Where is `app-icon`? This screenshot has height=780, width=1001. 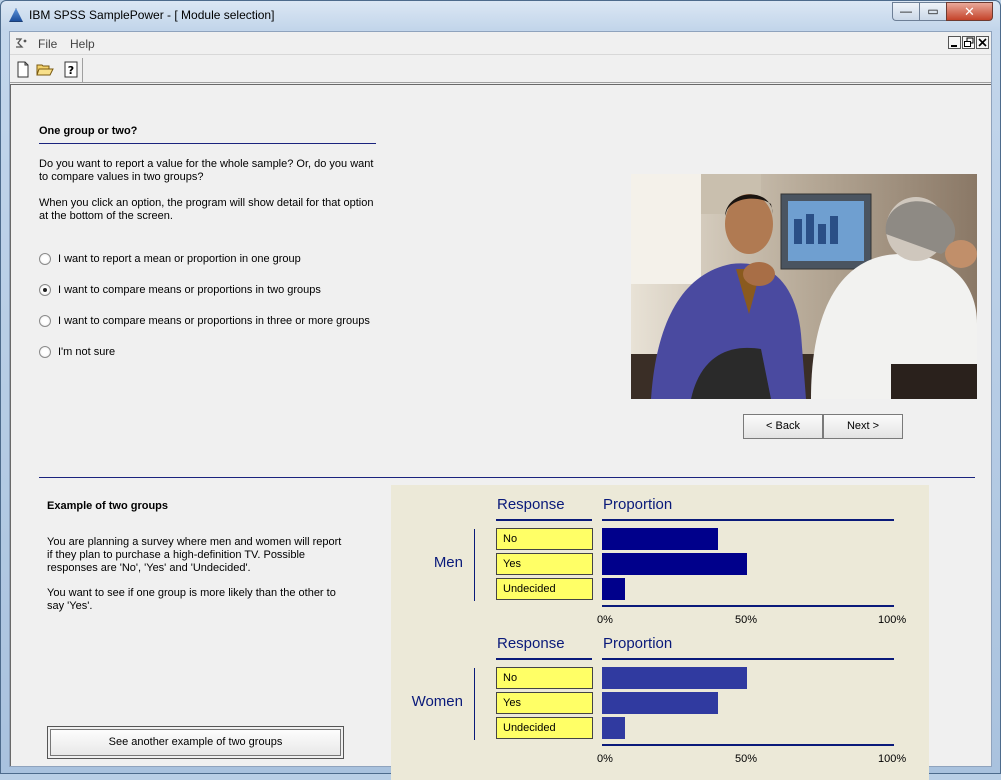
app-icon is located at coordinates (16, 15).